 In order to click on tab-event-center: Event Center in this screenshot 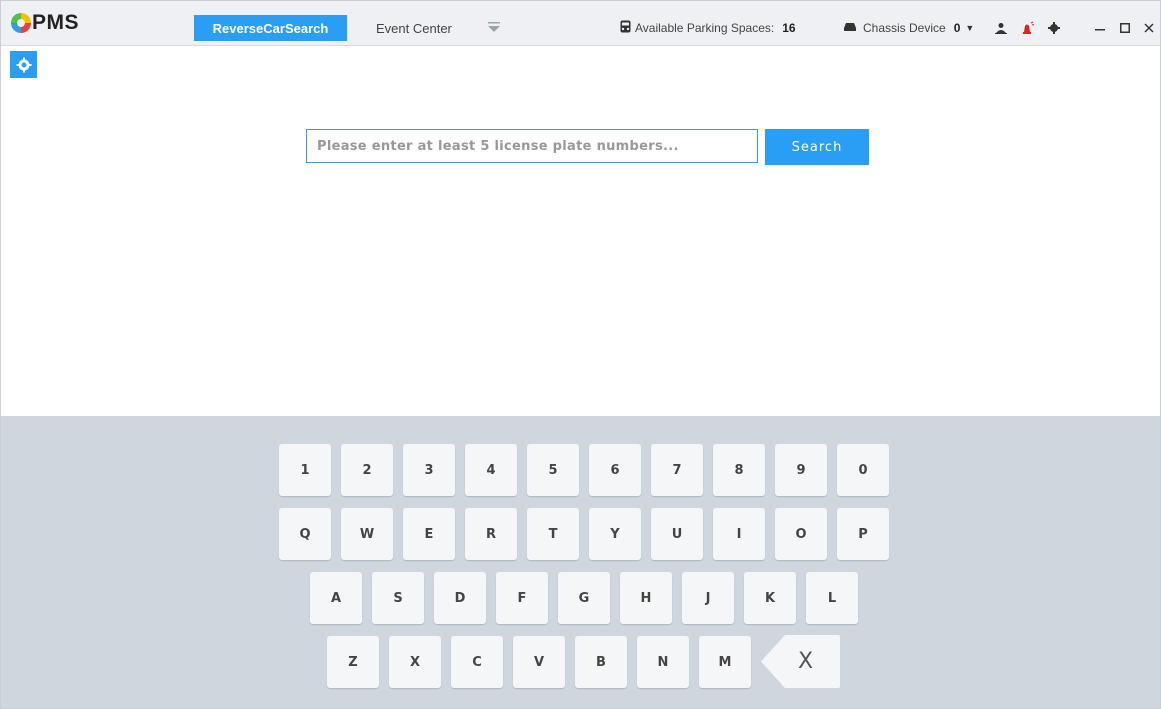, I will do `click(414, 28)`.